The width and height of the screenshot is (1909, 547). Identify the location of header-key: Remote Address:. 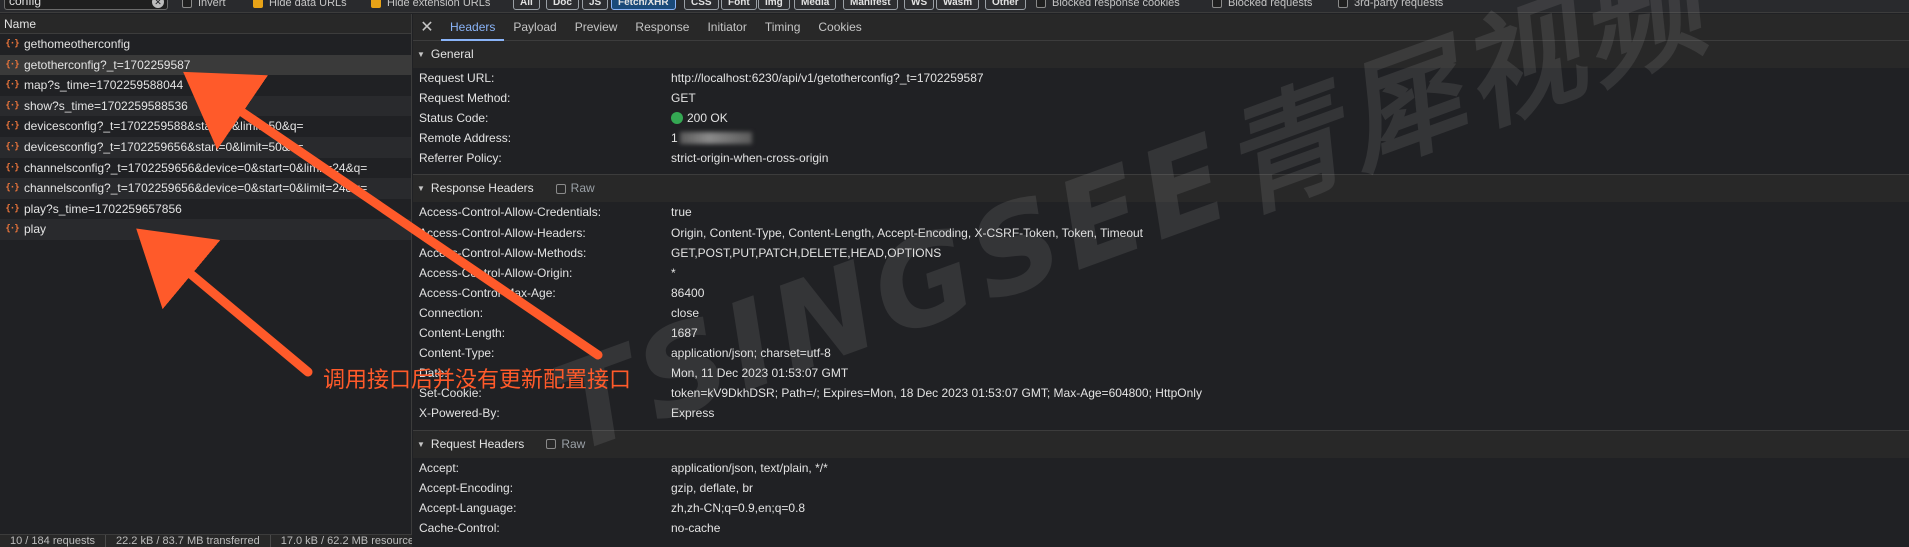
(465, 138).